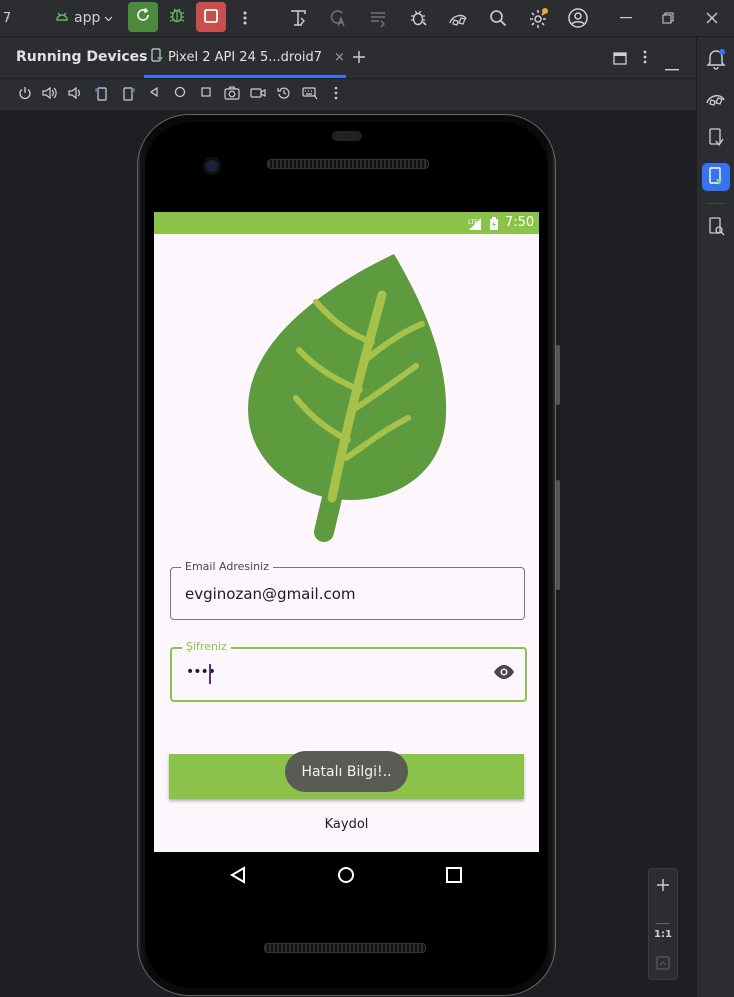 The image size is (734, 997). I want to click on phone-camera, so click(212, 166).